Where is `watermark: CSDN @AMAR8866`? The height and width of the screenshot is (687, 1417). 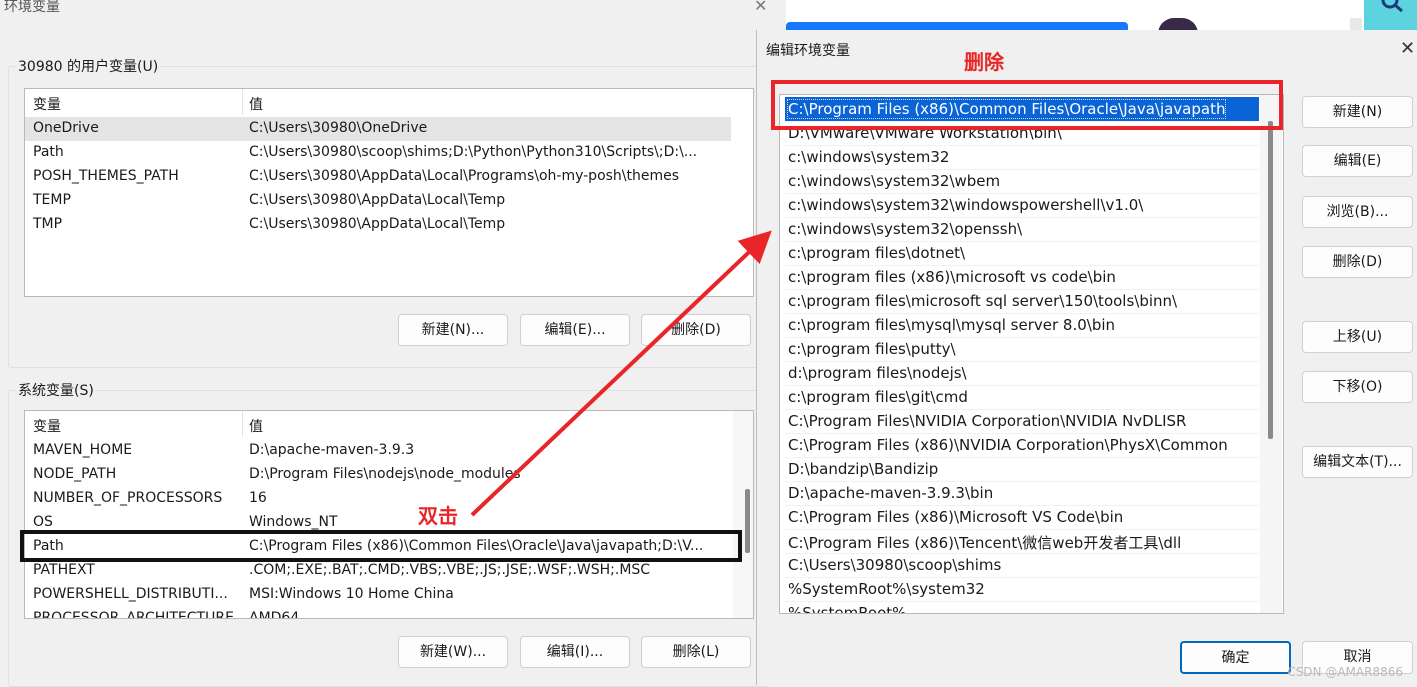
watermark: CSDN @AMAR8866 is located at coordinates (1345, 672).